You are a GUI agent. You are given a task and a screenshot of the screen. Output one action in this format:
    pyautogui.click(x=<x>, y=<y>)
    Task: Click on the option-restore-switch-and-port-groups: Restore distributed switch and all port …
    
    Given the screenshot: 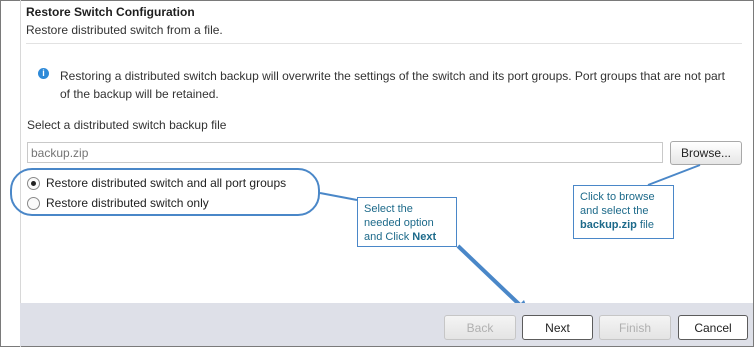 What is the action you would take?
    pyautogui.click(x=156, y=183)
    